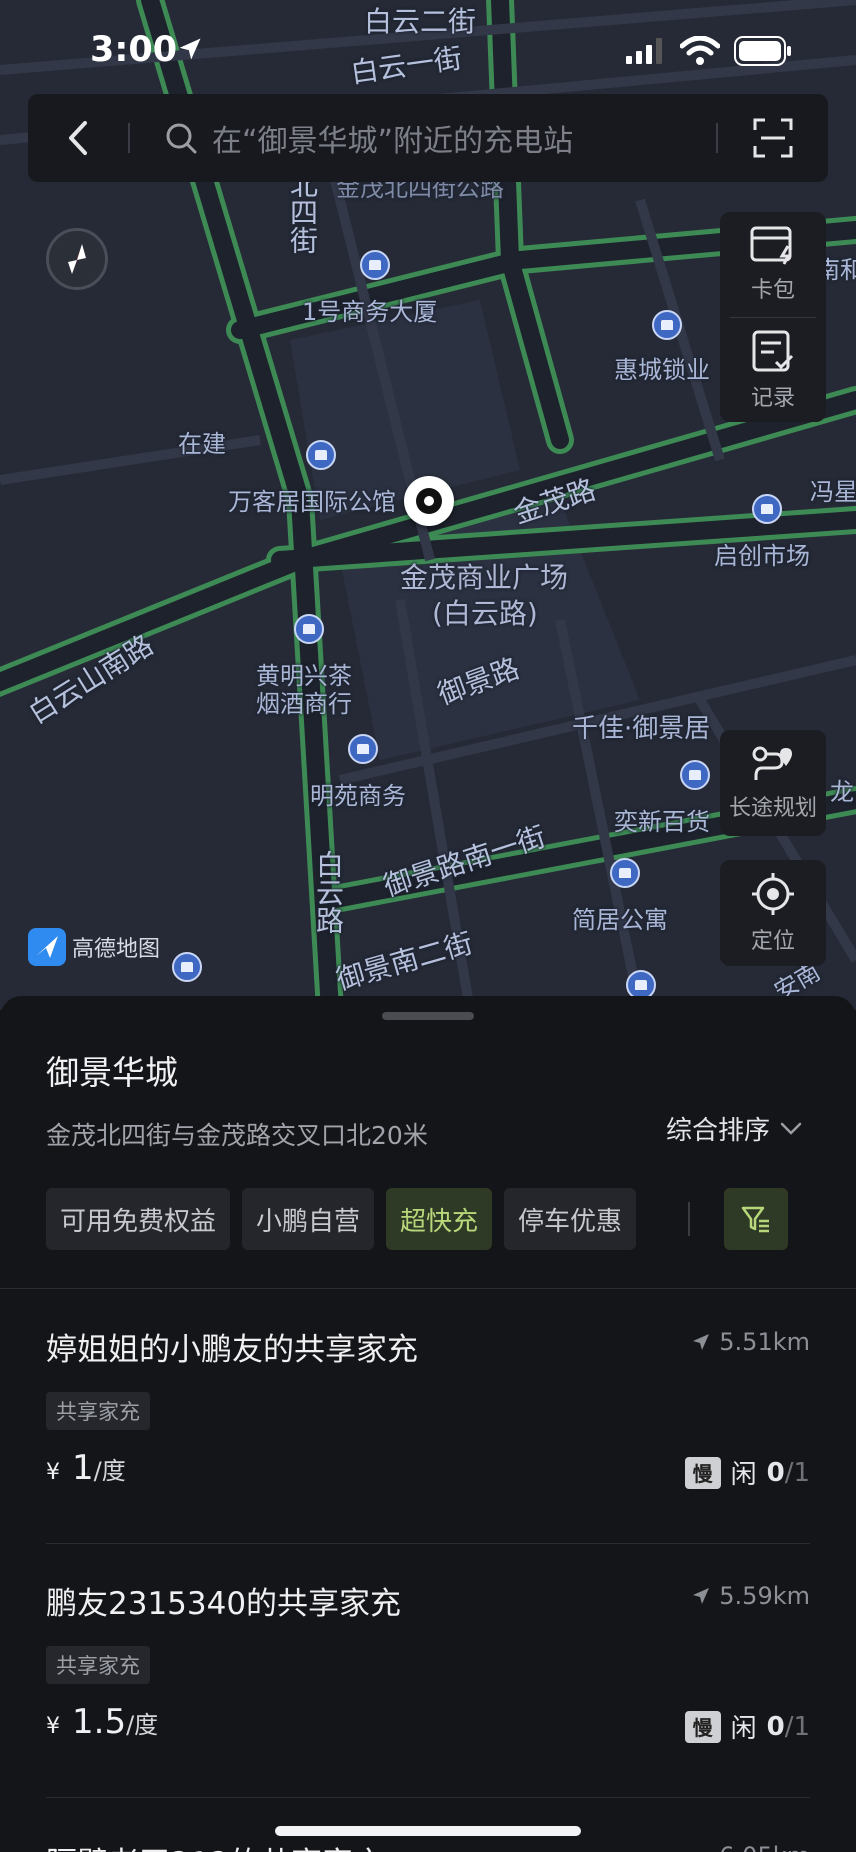 The image size is (856, 1852). What do you see at coordinates (83, 1468) in the screenshot?
I see `price-value: 1` at bounding box center [83, 1468].